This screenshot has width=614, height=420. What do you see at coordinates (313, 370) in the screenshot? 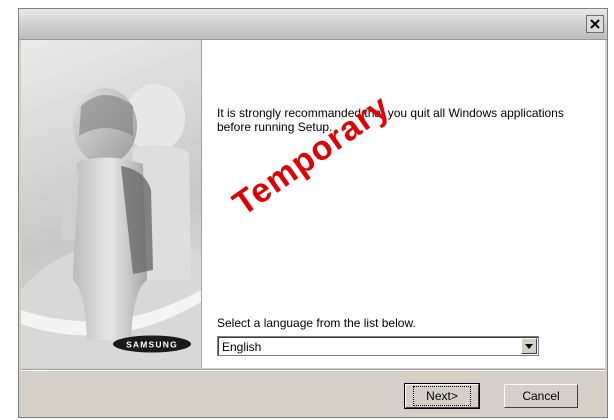
I see `button-separator` at bounding box center [313, 370].